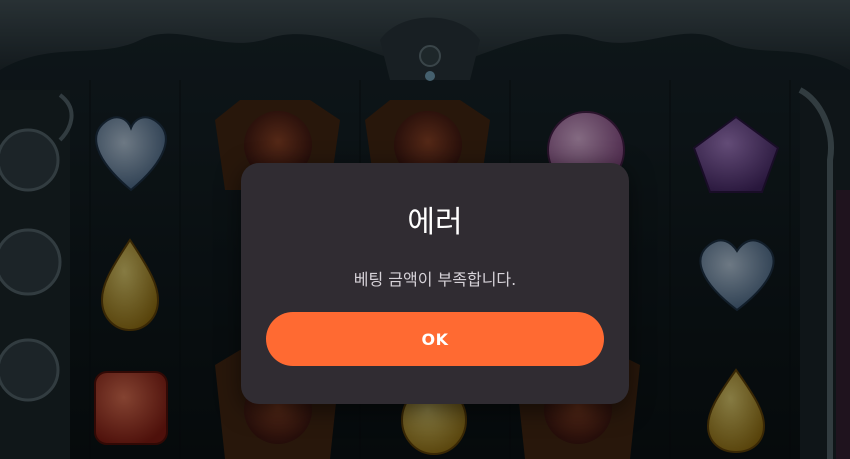 The width and height of the screenshot is (850, 459). What do you see at coordinates (435, 222) in the screenshot?
I see `dialog-title: 에러` at bounding box center [435, 222].